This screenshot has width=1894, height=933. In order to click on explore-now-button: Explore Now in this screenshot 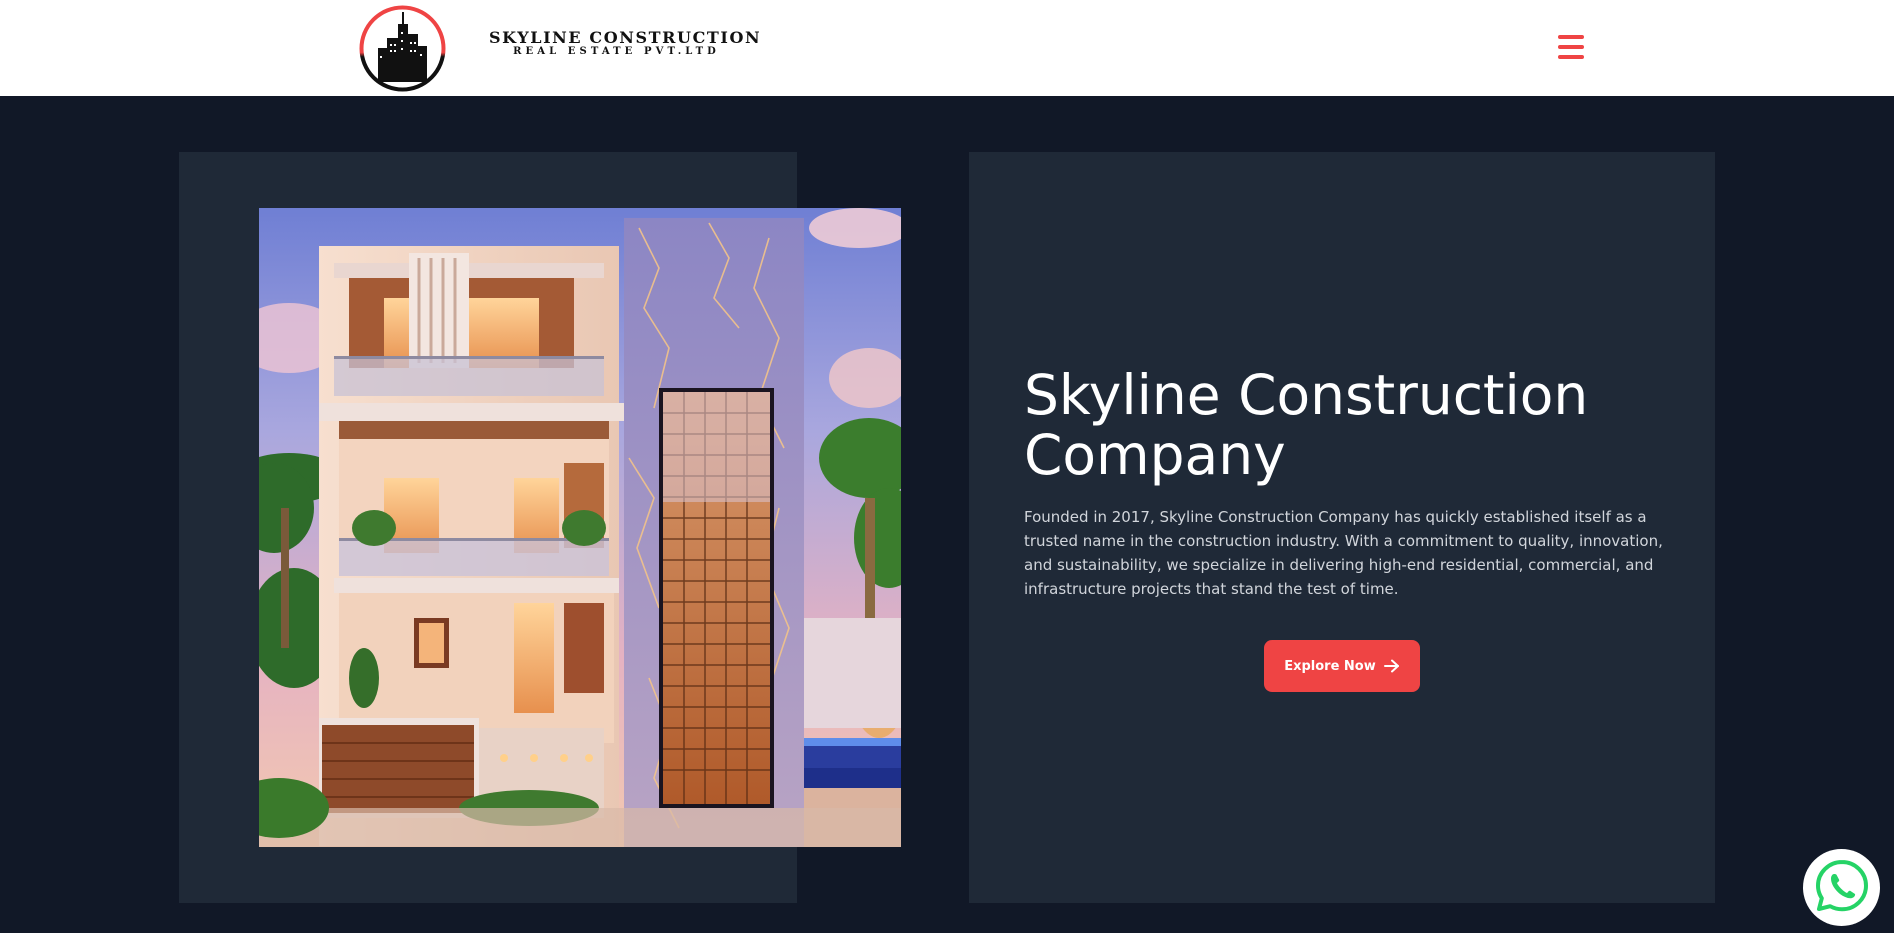, I will do `click(1342, 666)`.